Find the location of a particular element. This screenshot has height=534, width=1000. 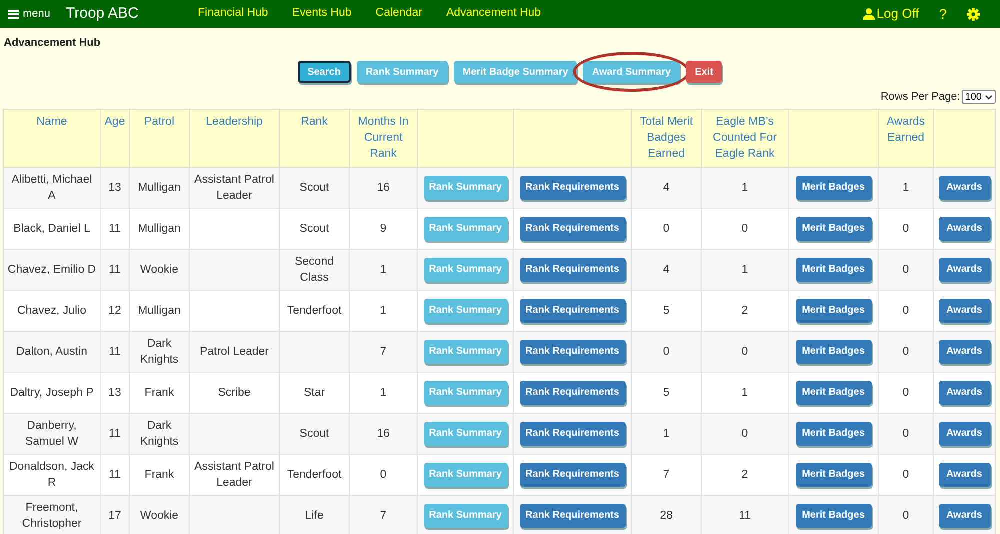

table-cell: Dalton, Austin is located at coordinates (52, 352).